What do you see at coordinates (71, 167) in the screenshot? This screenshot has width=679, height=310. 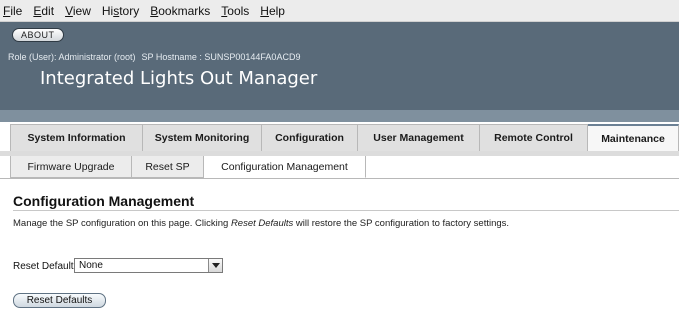 I see `subtab-firmware-upgrade: Firmware Upgrade` at bounding box center [71, 167].